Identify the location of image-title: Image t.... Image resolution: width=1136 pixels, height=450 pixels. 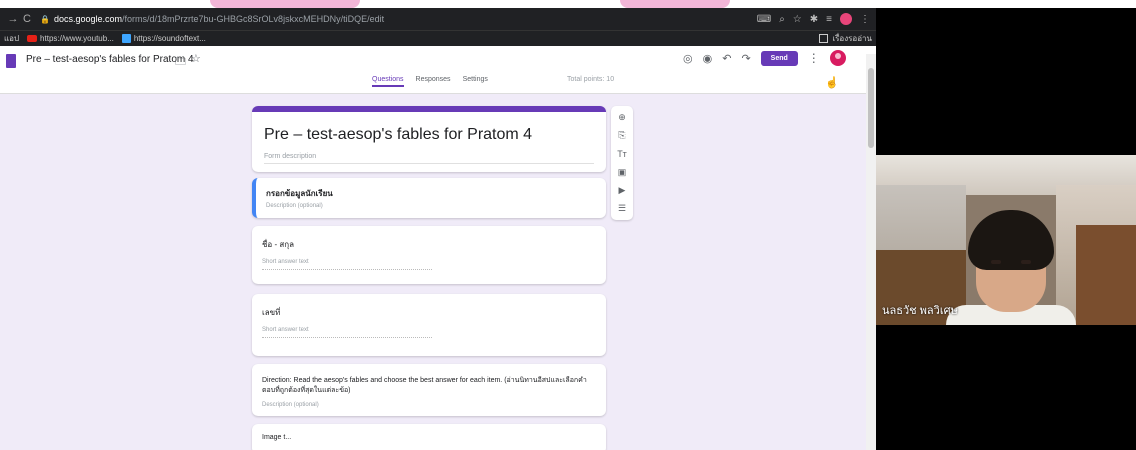
(277, 437).